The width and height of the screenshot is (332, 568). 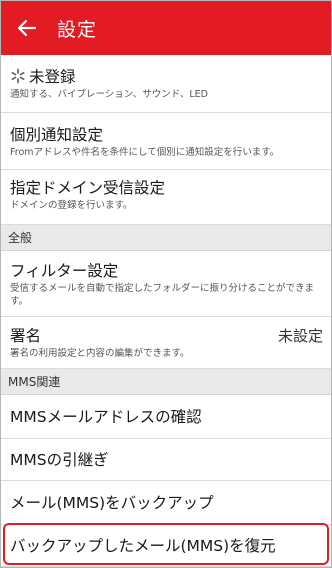 I want to click on back-button, so click(x=27, y=28).